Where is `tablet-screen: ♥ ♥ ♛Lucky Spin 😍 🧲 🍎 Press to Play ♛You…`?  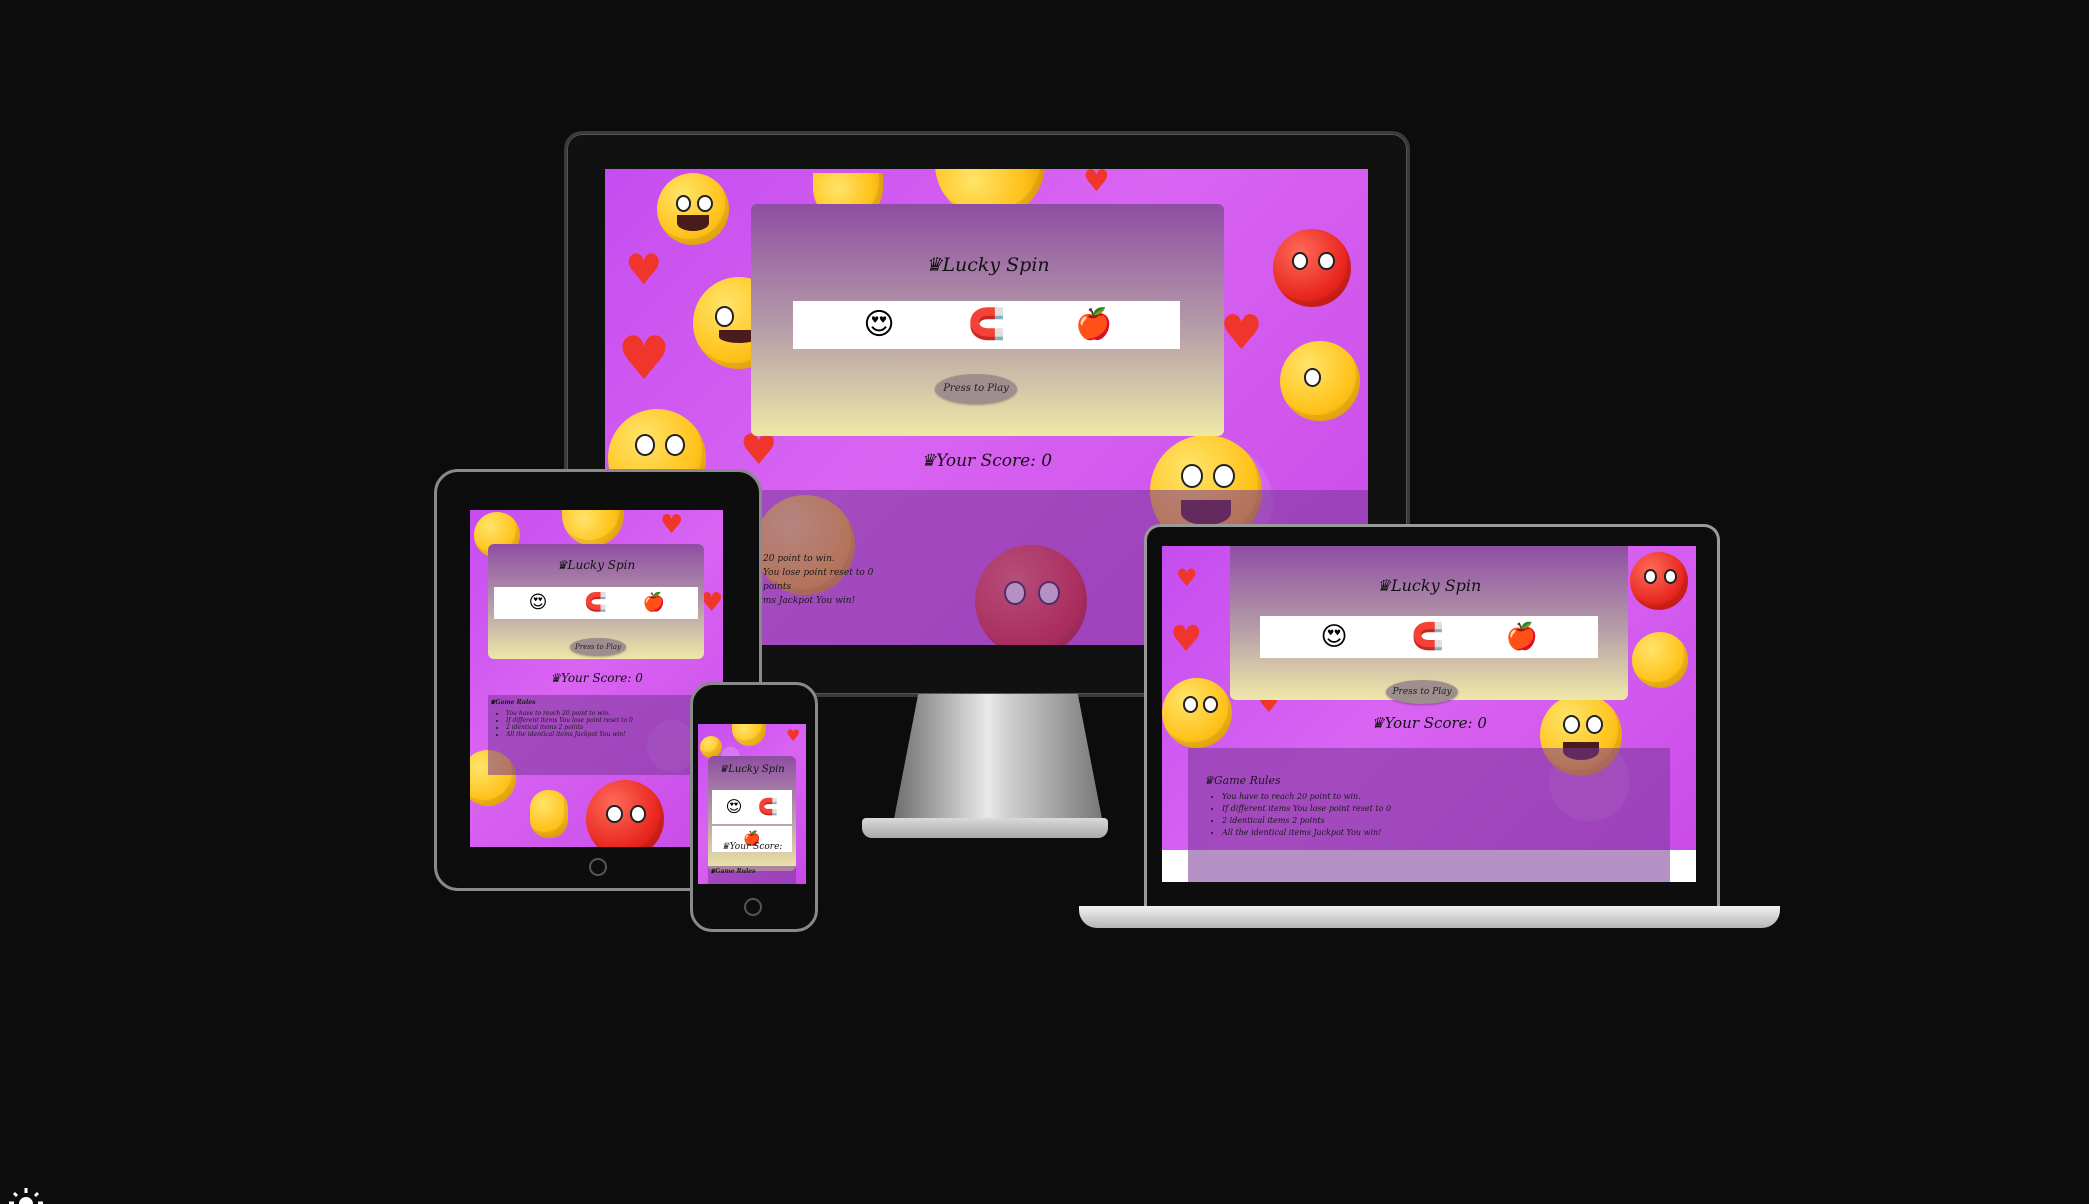 tablet-screen: ♥ ♥ ♛Lucky Spin 😍 🧲 🍎 Press to Play ♛You… is located at coordinates (596, 678).